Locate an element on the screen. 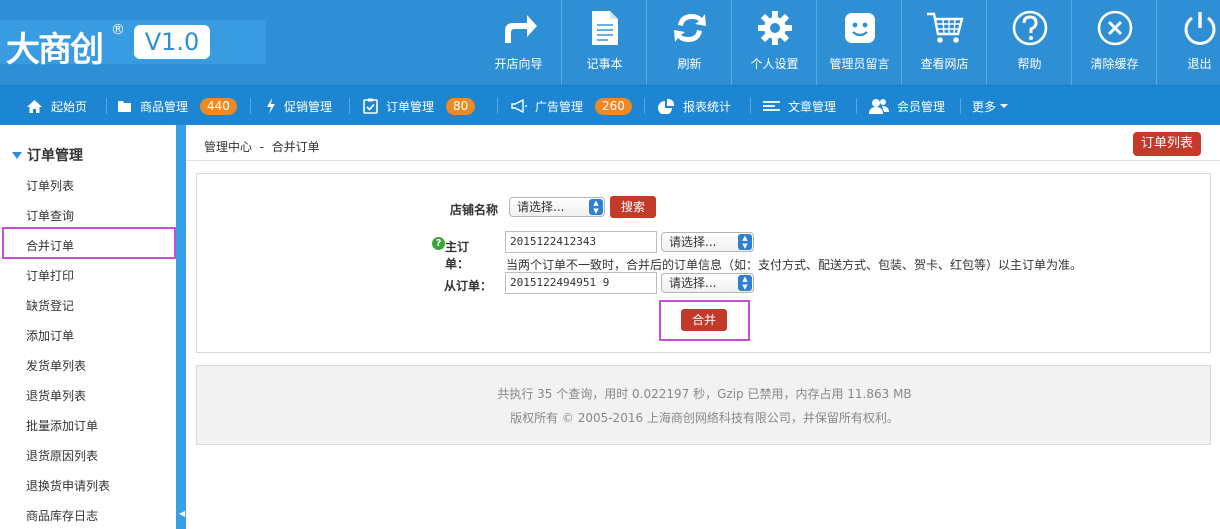  nav-more: 更多 is located at coordinates (990, 106).